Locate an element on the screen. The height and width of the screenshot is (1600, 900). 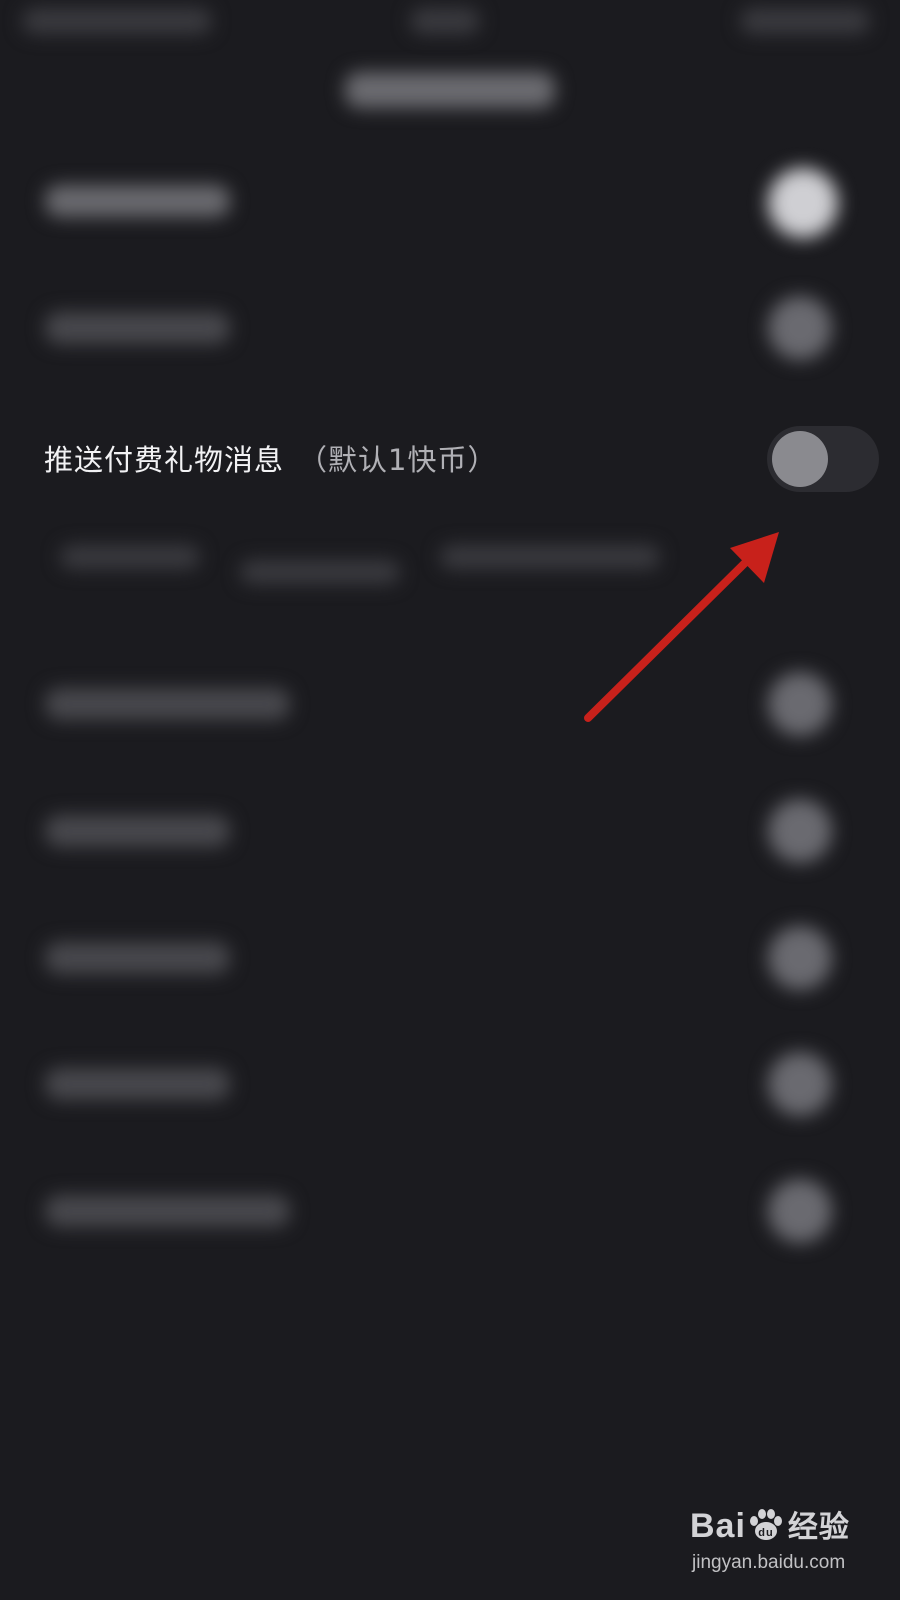
toggle-knob is located at coordinates (800, 459).